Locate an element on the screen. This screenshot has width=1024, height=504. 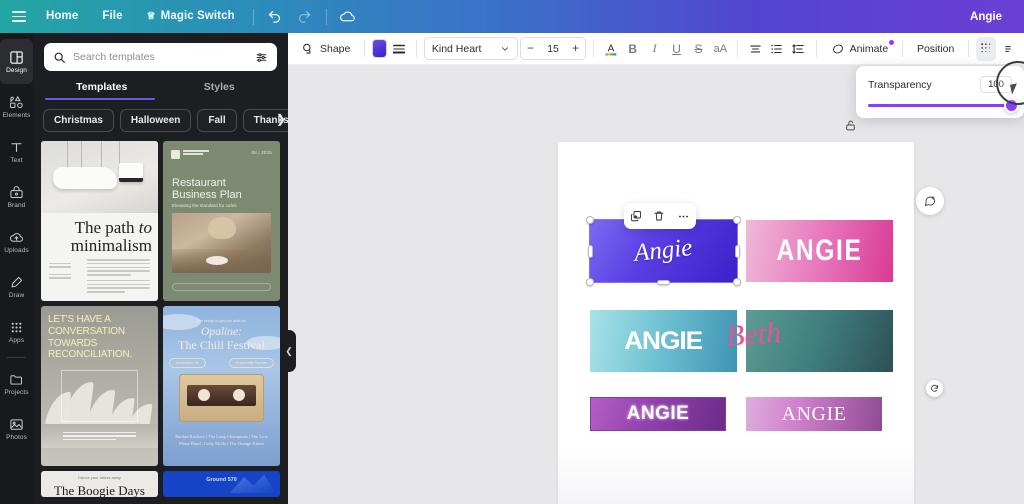
resize-handle-bottom-left is located at coordinates (590, 282).